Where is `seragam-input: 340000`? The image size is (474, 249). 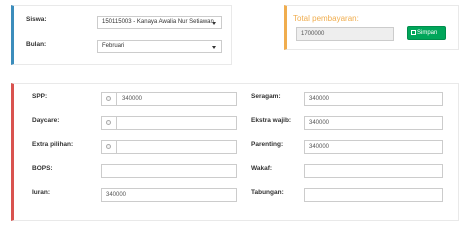 seragam-input: 340000 is located at coordinates (373, 99).